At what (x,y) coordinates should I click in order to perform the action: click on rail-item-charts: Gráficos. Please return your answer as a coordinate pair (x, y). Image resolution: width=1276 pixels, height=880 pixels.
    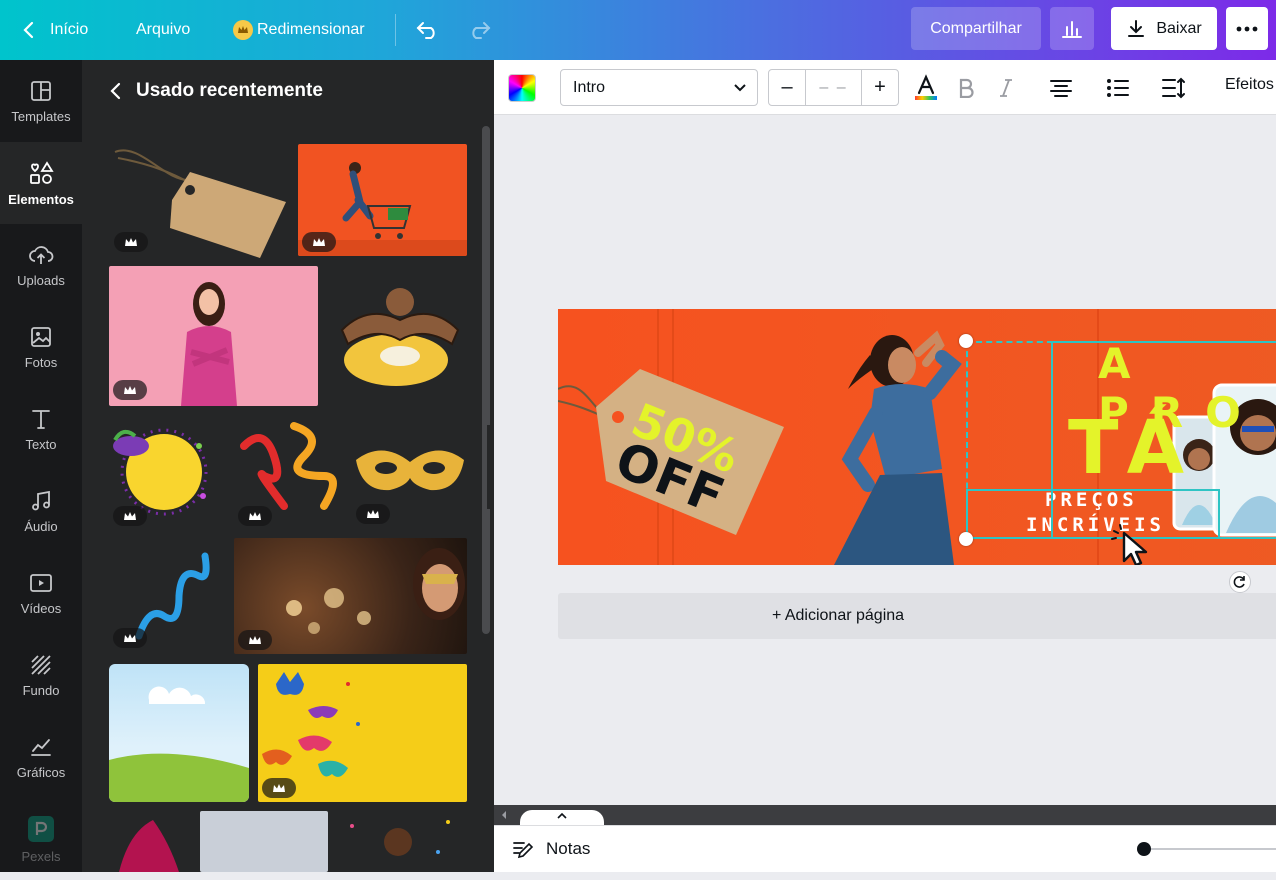
    Looking at the image, I should click on (41, 757).